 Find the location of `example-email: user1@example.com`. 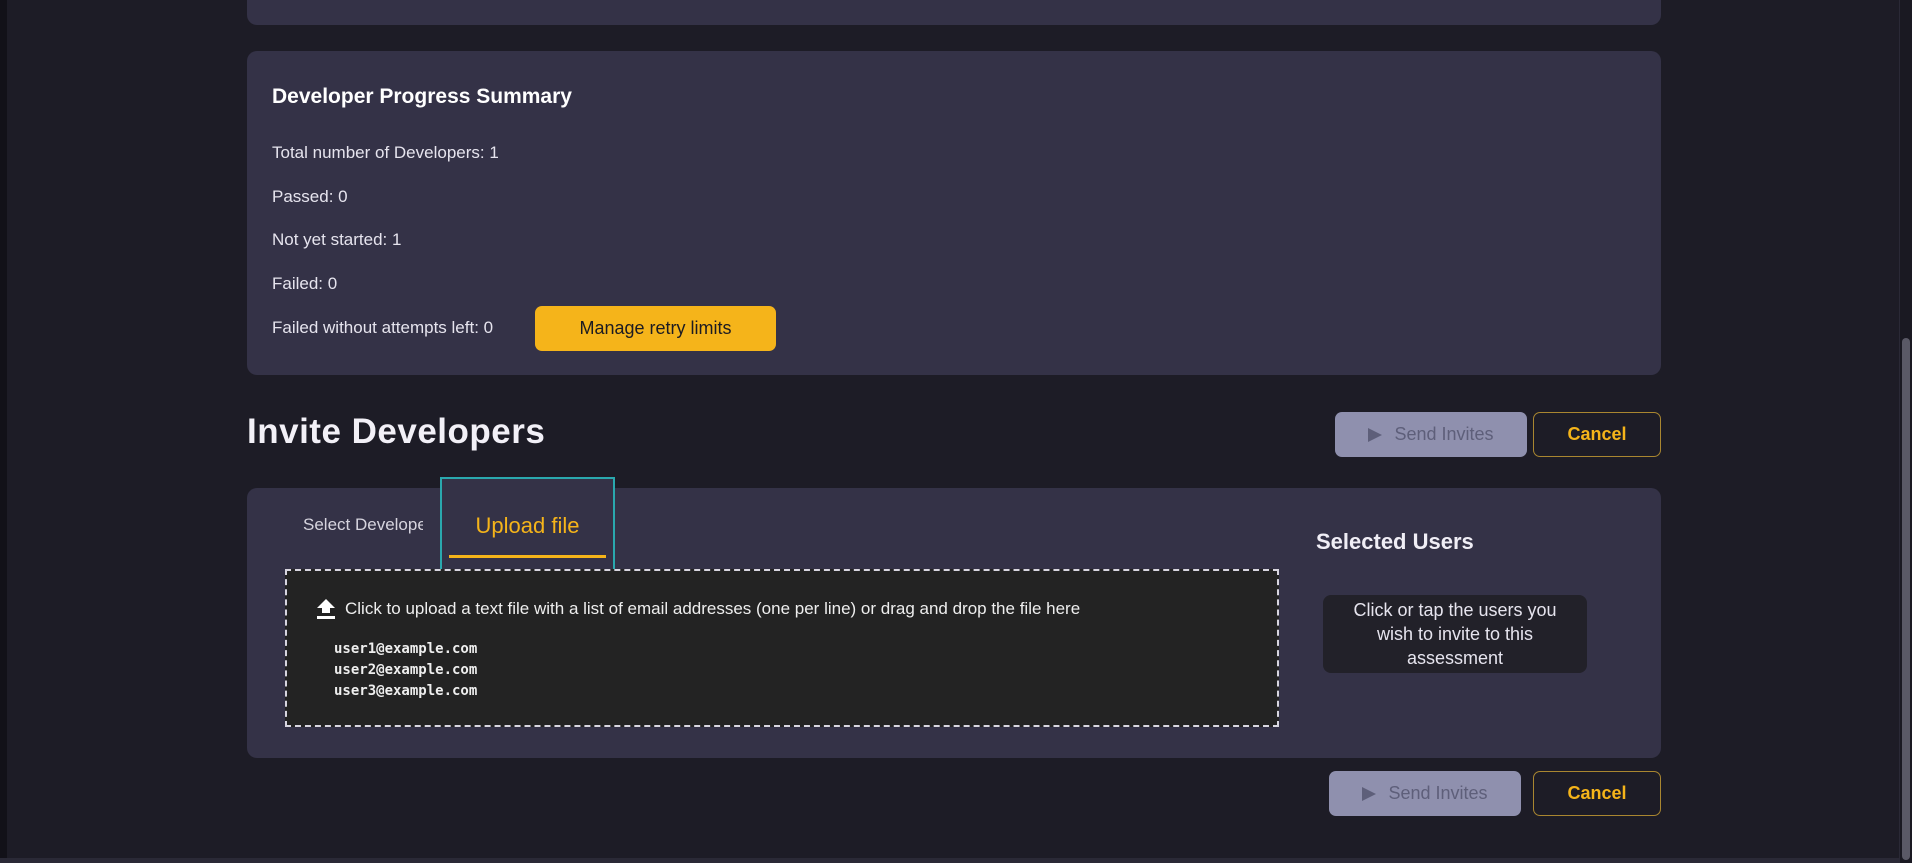

example-email: user1@example.com is located at coordinates (406, 649).